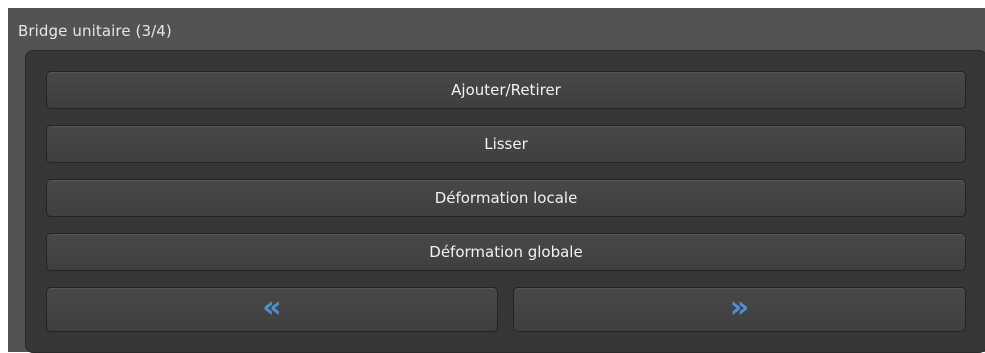 This screenshot has width=985, height=353. What do you see at coordinates (739, 307) in the screenshot?
I see `double-chevron-right-icon: »` at bounding box center [739, 307].